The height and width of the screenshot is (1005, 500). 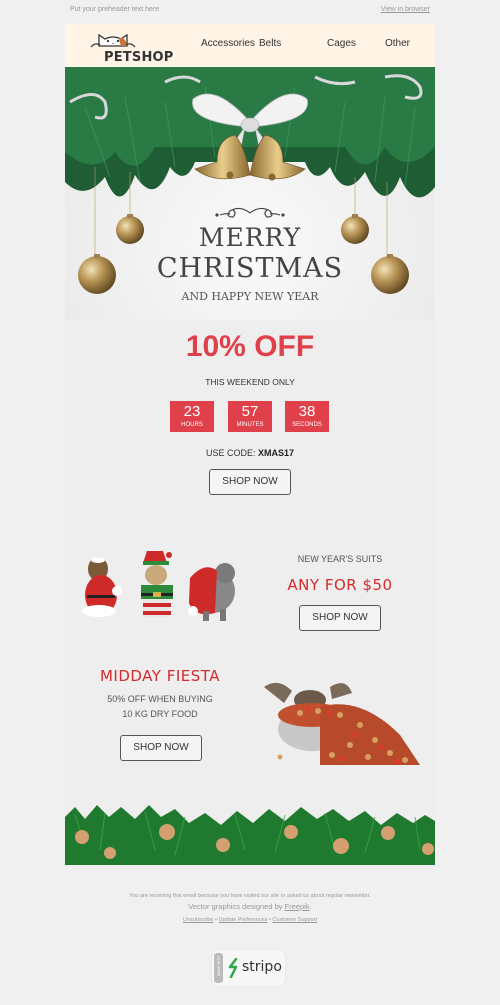 I want to click on promo-code-label: USE CODE:, so click(x=230, y=453).